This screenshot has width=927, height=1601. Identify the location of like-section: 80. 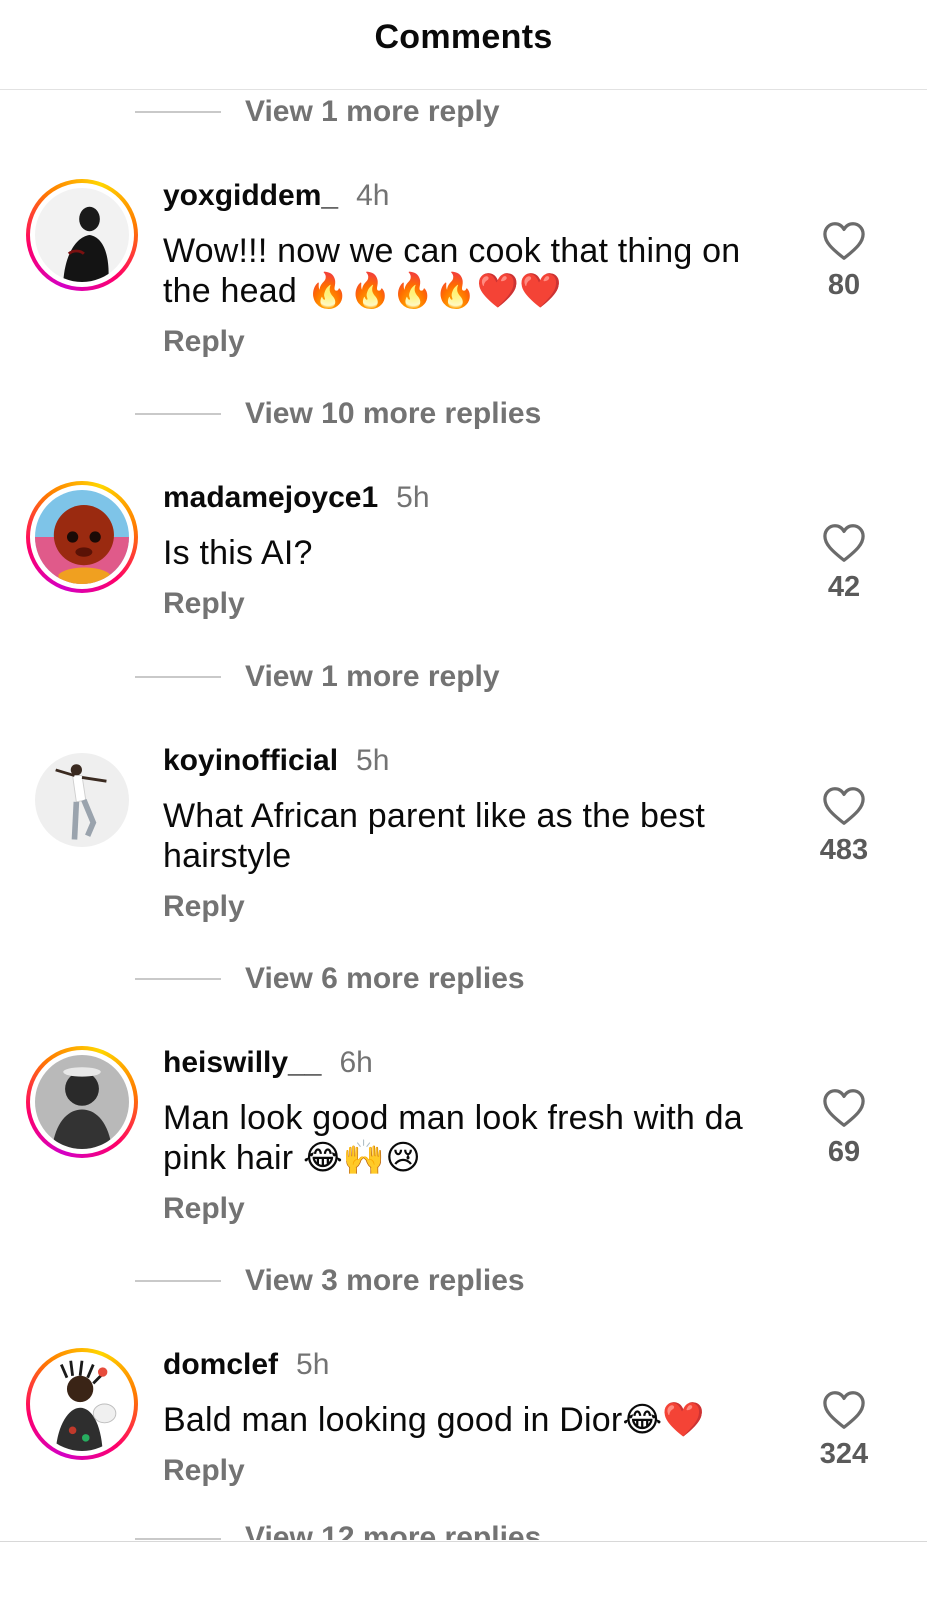
(844, 261).